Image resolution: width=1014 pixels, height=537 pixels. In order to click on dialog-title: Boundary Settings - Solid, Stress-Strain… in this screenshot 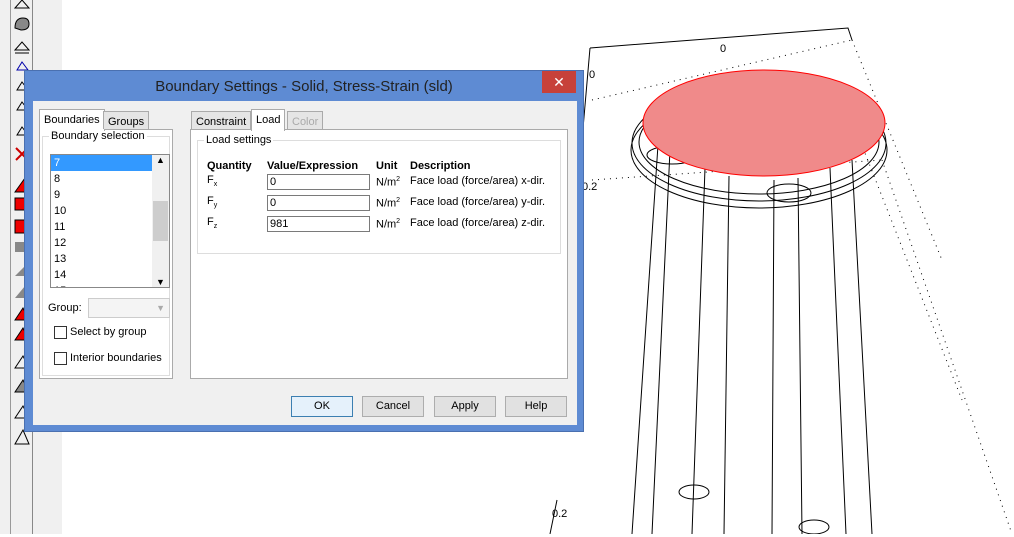, I will do `click(304, 86)`.